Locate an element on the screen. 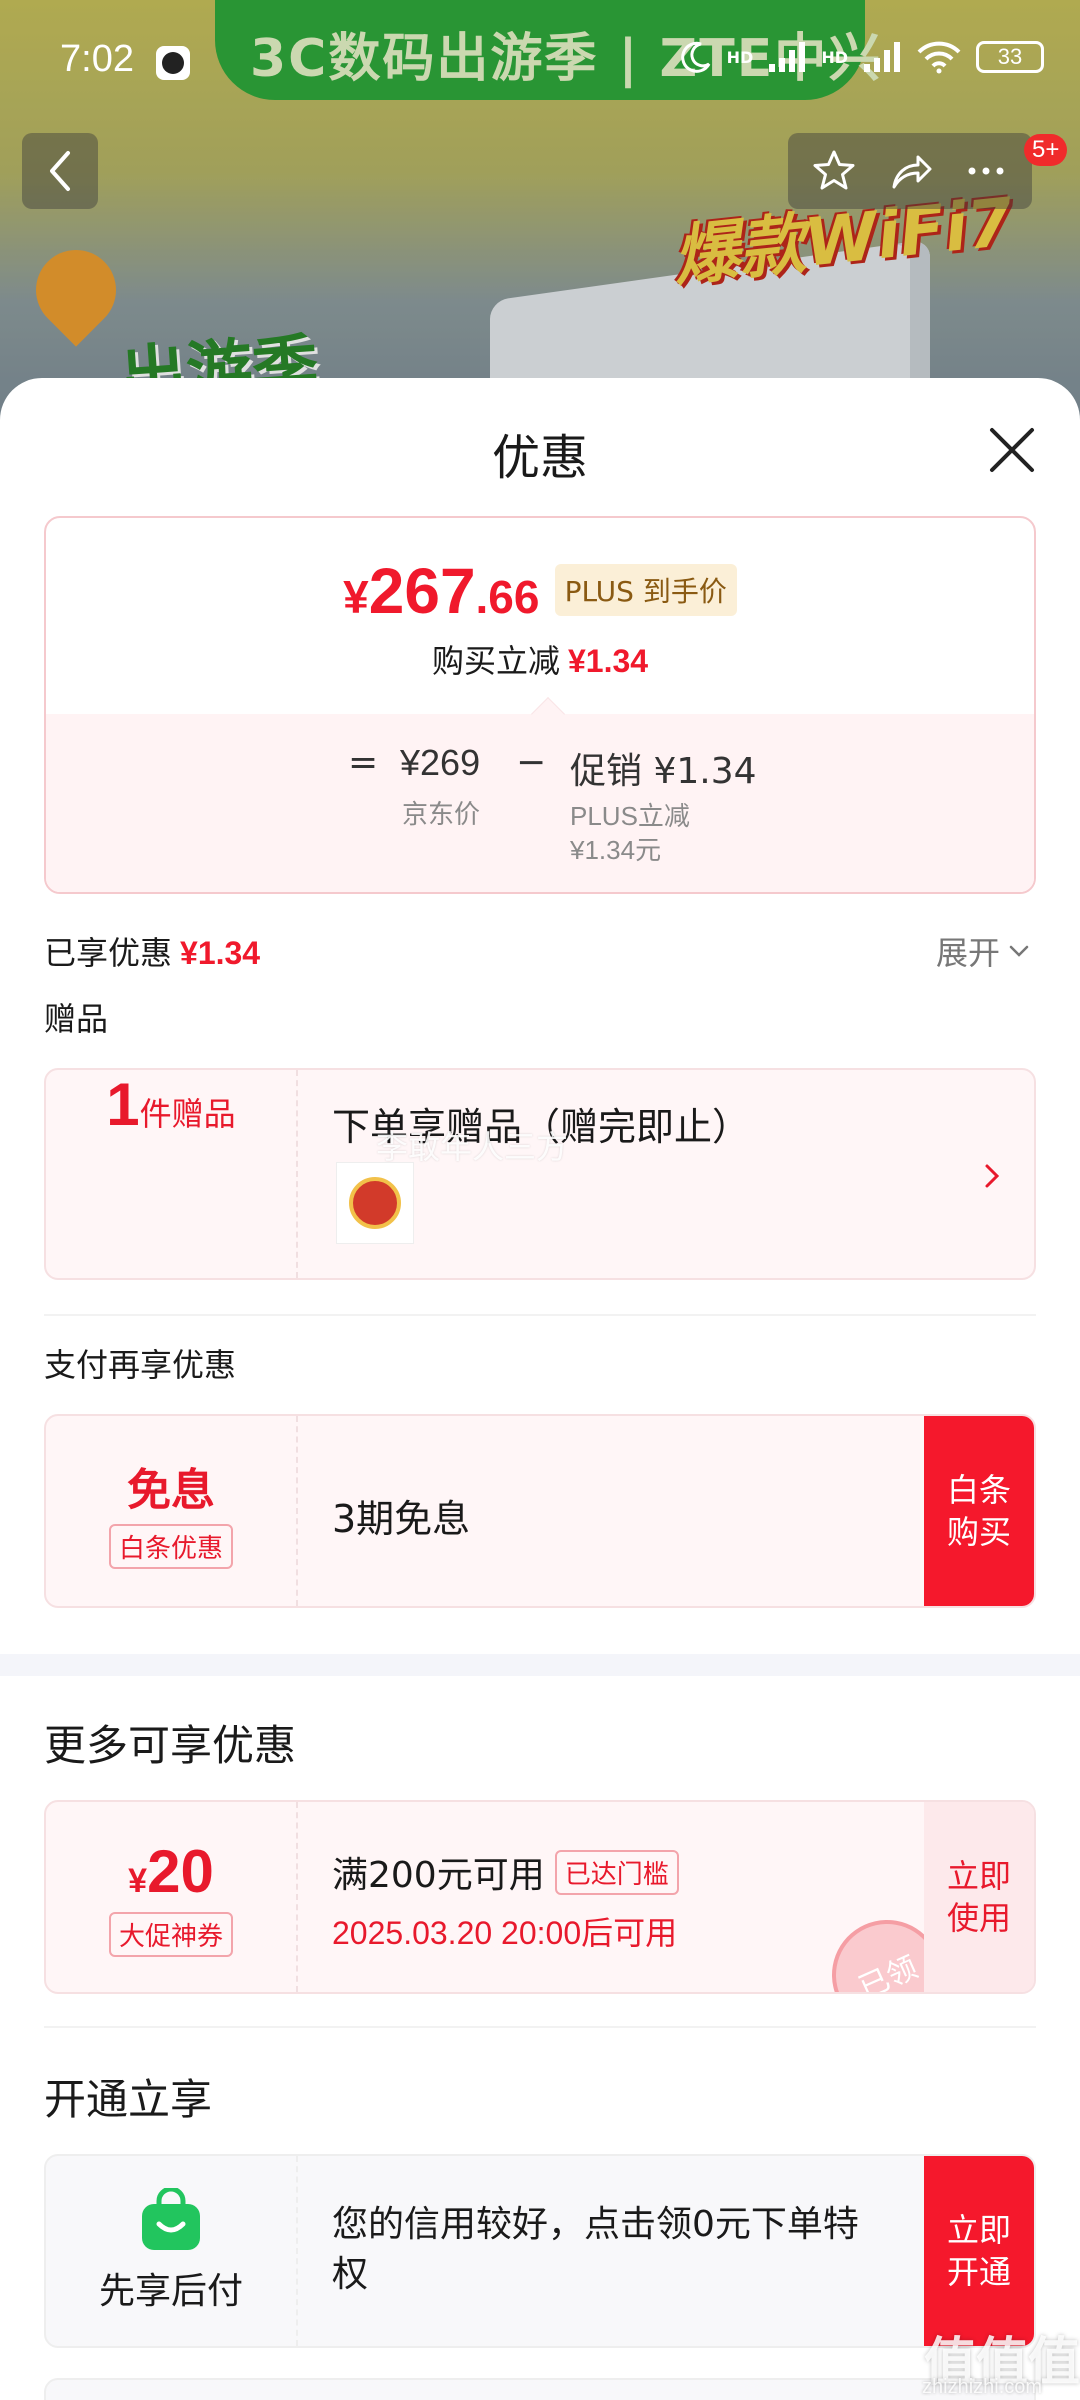  baitiao-card: 免息 白条优惠 3期免息 白条购买 is located at coordinates (540, 1511).